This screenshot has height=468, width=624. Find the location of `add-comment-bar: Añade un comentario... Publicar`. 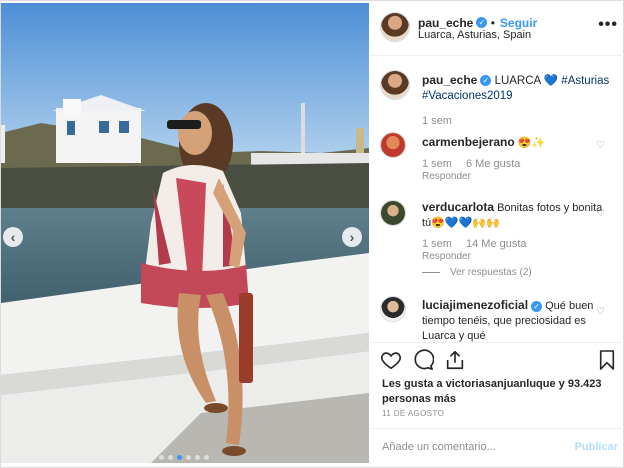

add-comment-bar: Añade un comentario... Publicar is located at coordinates (497, 448).